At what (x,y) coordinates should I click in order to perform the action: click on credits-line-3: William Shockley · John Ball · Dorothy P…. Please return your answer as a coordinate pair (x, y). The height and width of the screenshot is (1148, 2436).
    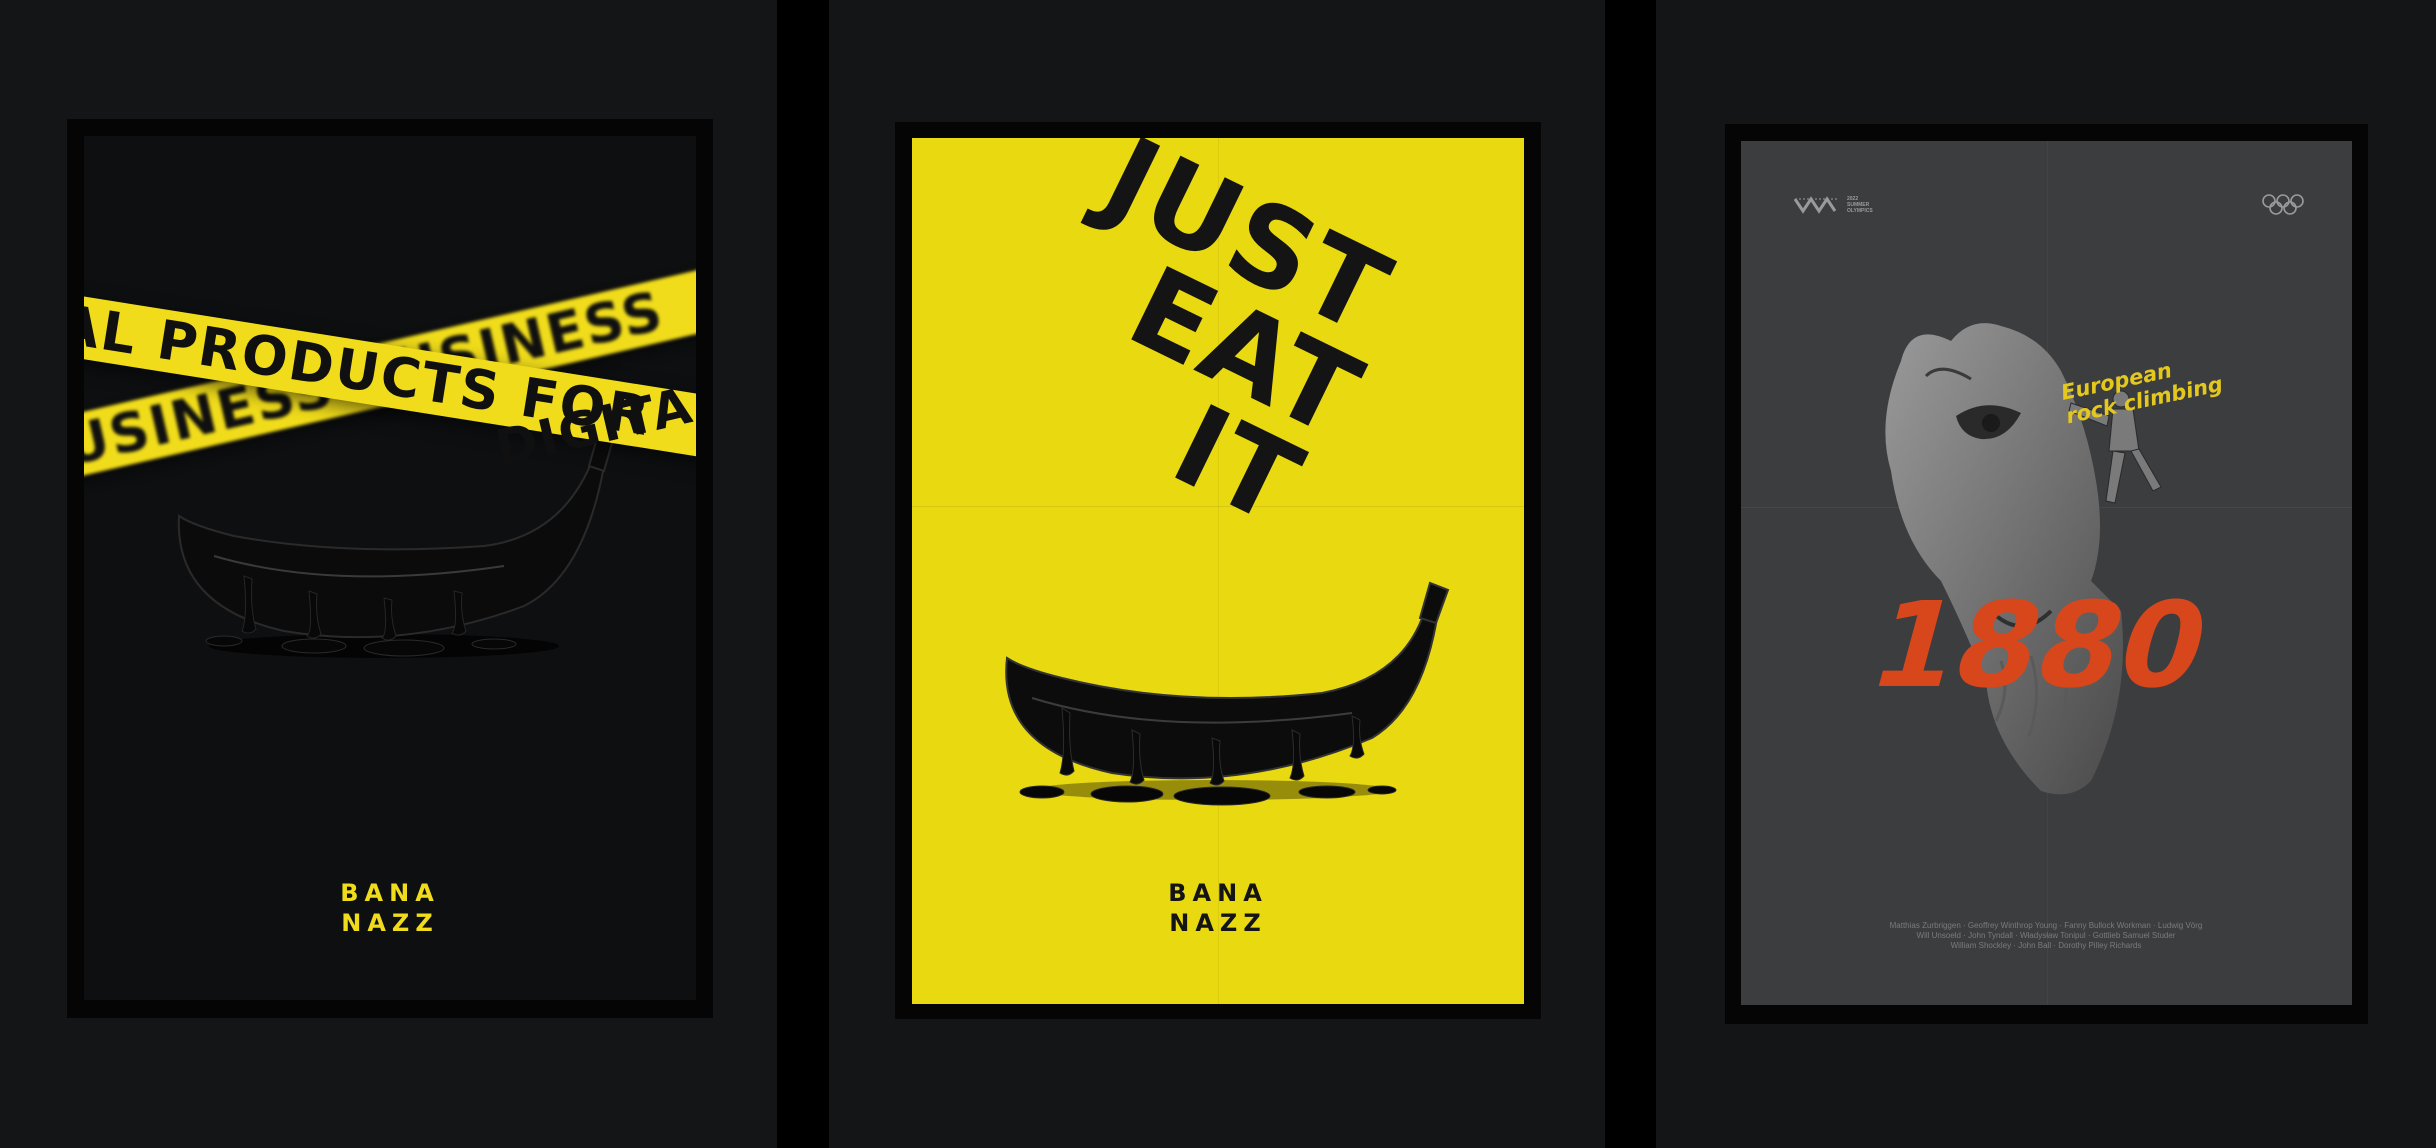
    Looking at the image, I should click on (2046, 945).